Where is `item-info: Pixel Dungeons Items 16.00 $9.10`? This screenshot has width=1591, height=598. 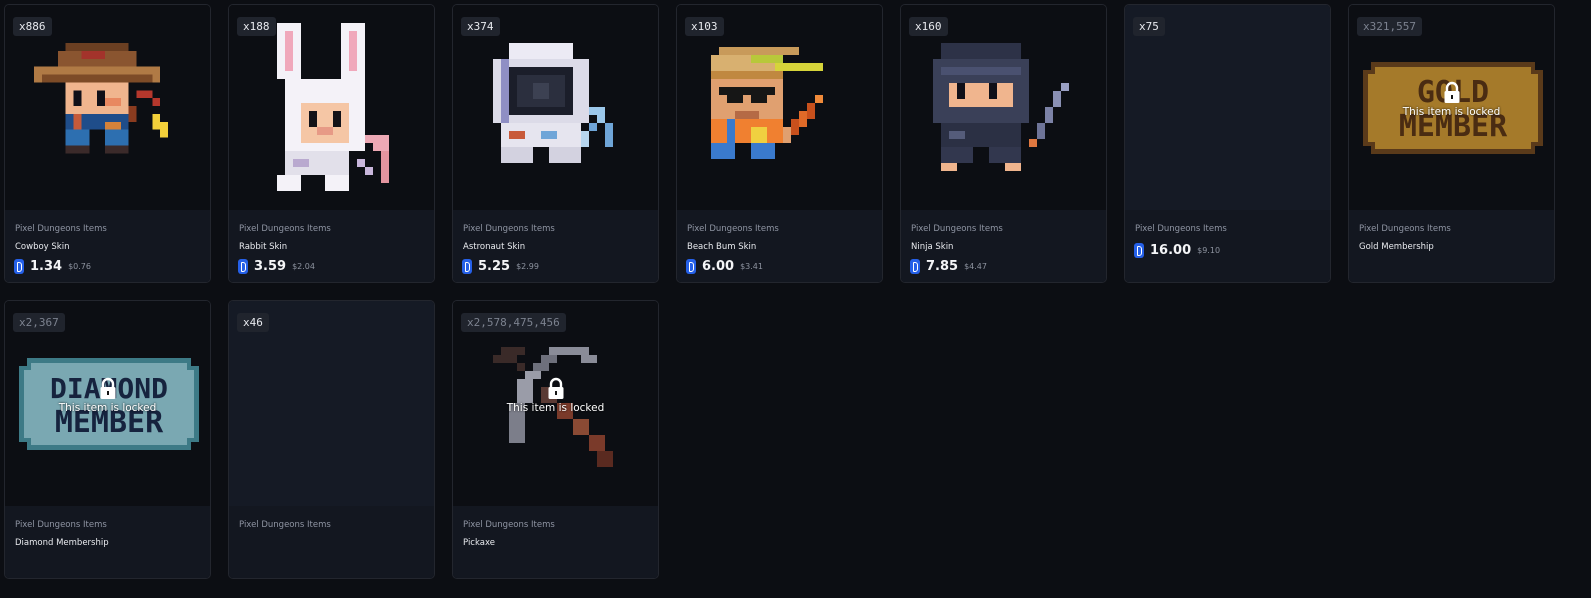 item-info: Pixel Dungeons Items 16.00 $9.10 is located at coordinates (1227, 246).